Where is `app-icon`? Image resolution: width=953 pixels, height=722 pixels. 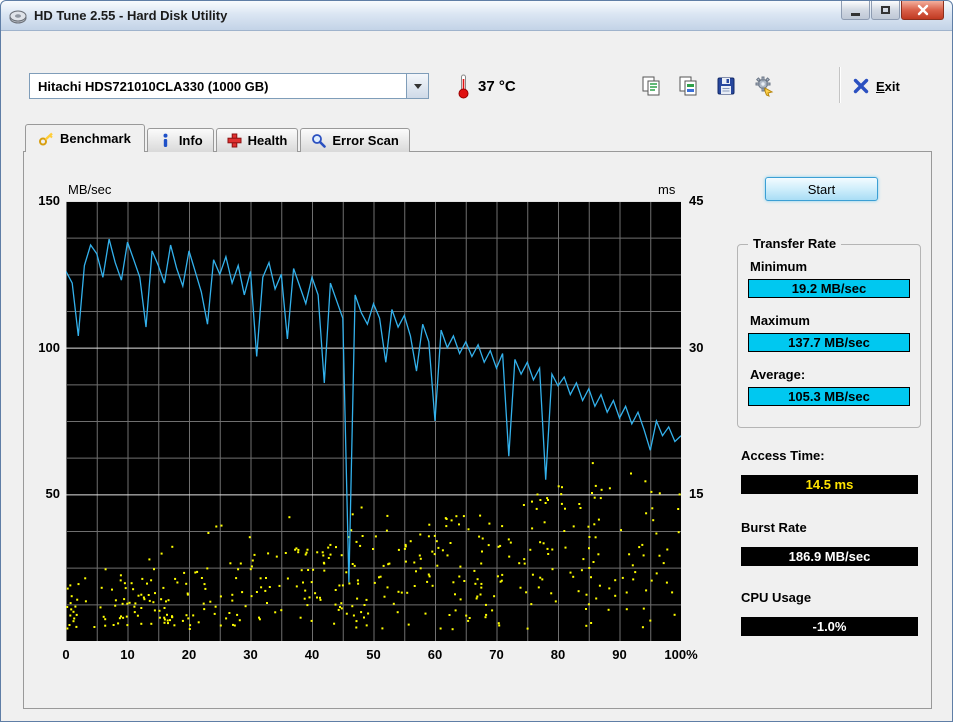
app-icon is located at coordinates (18, 16).